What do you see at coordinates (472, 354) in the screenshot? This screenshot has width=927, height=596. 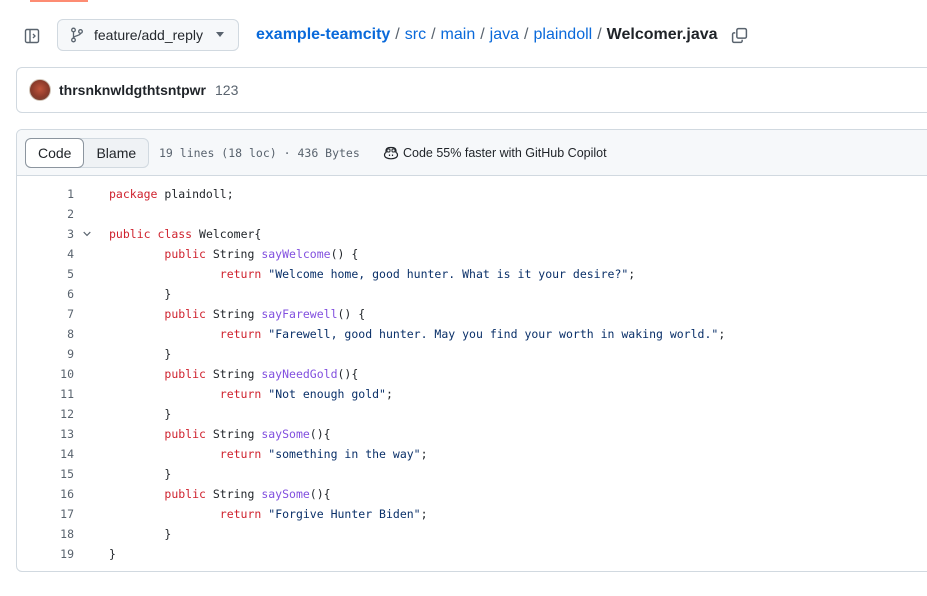 I see `code-line: 9 }` at bounding box center [472, 354].